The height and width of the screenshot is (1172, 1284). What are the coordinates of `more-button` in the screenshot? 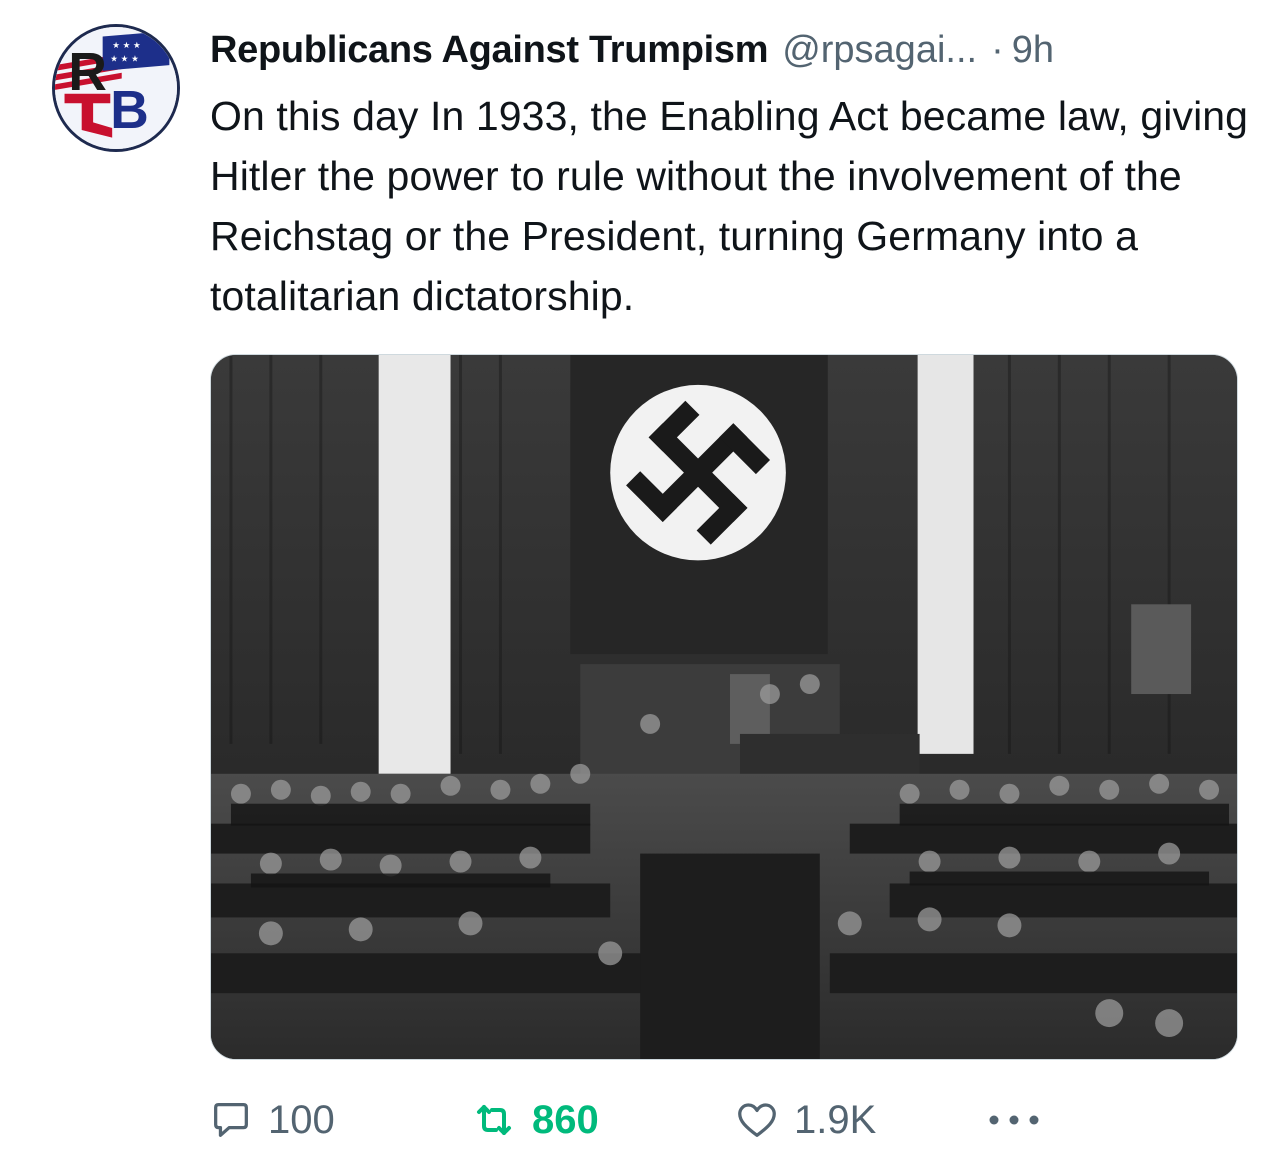 It's located at (1014, 1120).